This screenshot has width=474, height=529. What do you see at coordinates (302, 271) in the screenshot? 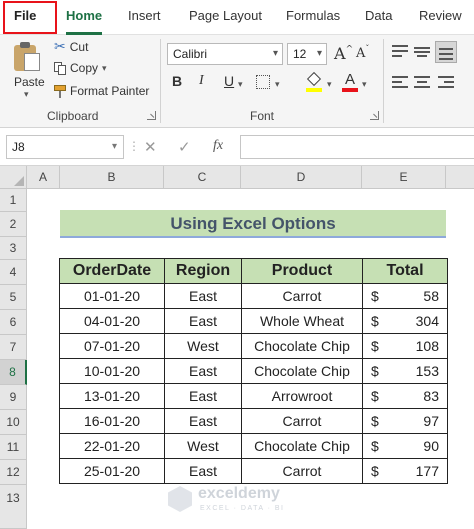
I see `column-header-product: Product` at bounding box center [302, 271].